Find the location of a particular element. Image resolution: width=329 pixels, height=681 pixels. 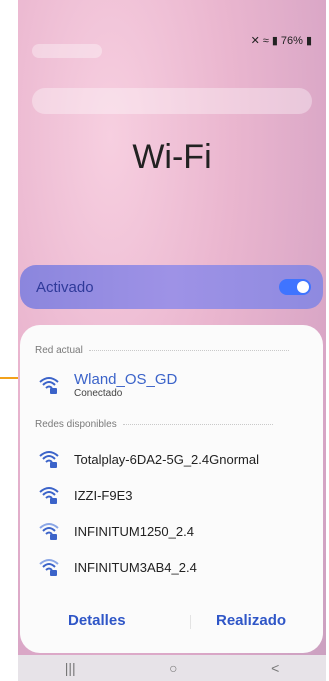

done-button: Realizado is located at coordinates (251, 620).